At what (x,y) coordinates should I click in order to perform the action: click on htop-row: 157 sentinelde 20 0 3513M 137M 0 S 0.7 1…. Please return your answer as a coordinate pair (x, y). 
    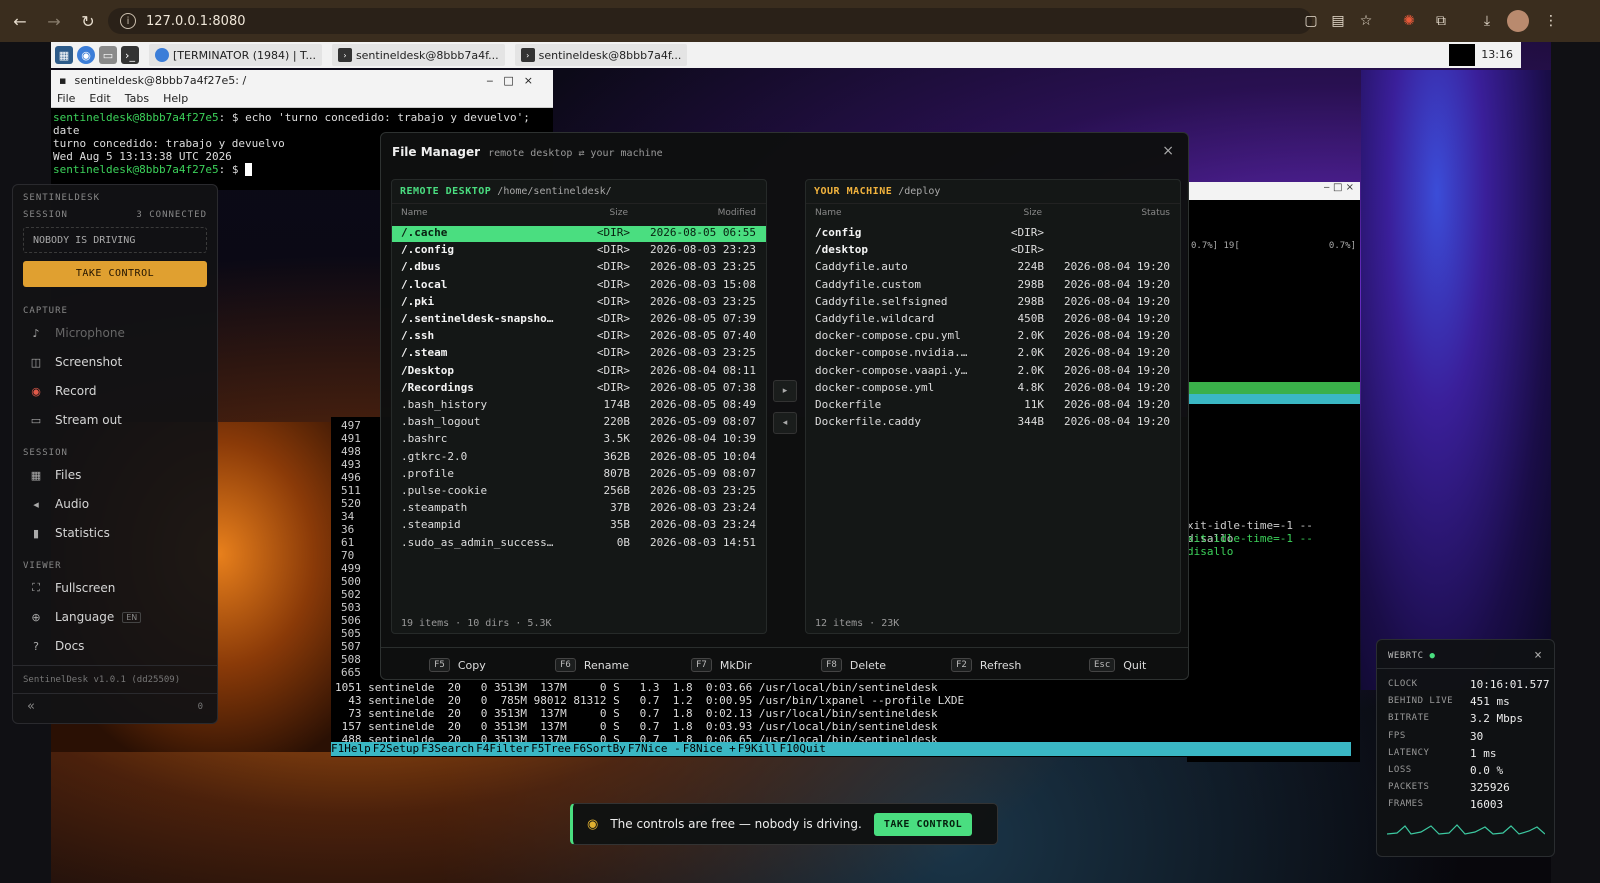
    Looking at the image, I should click on (636, 726).